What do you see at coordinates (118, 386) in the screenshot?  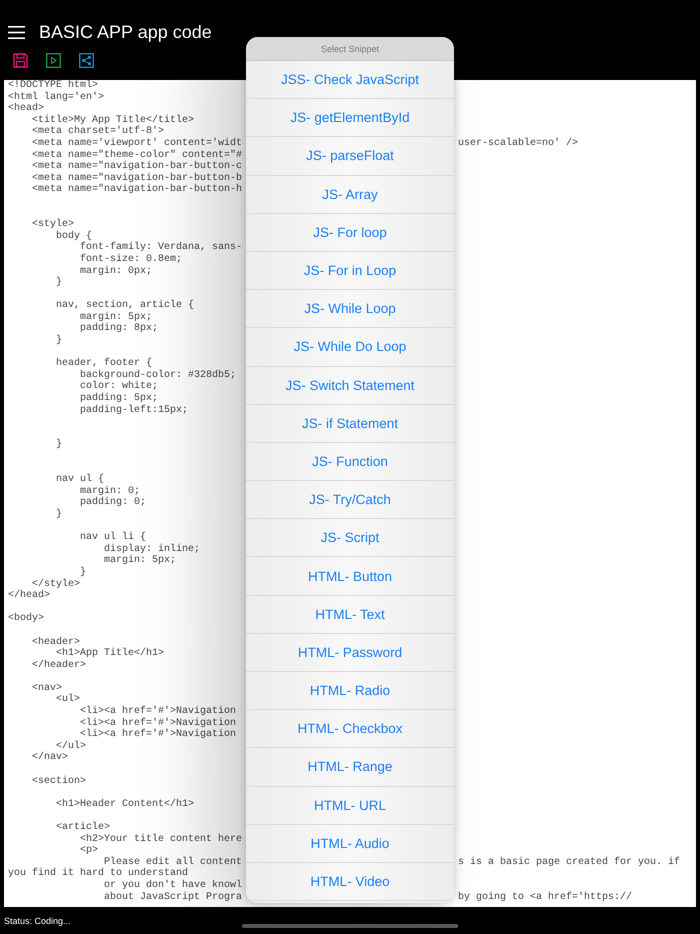 I see `code-line: color: white;` at bounding box center [118, 386].